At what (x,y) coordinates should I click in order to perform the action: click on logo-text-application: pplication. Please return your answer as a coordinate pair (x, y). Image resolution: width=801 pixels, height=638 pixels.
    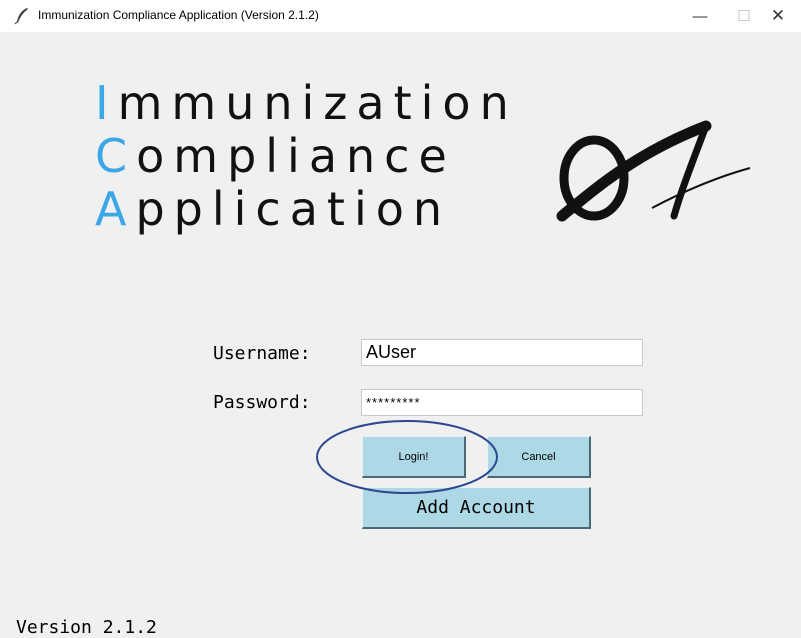
    Looking at the image, I should click on (293, 209).